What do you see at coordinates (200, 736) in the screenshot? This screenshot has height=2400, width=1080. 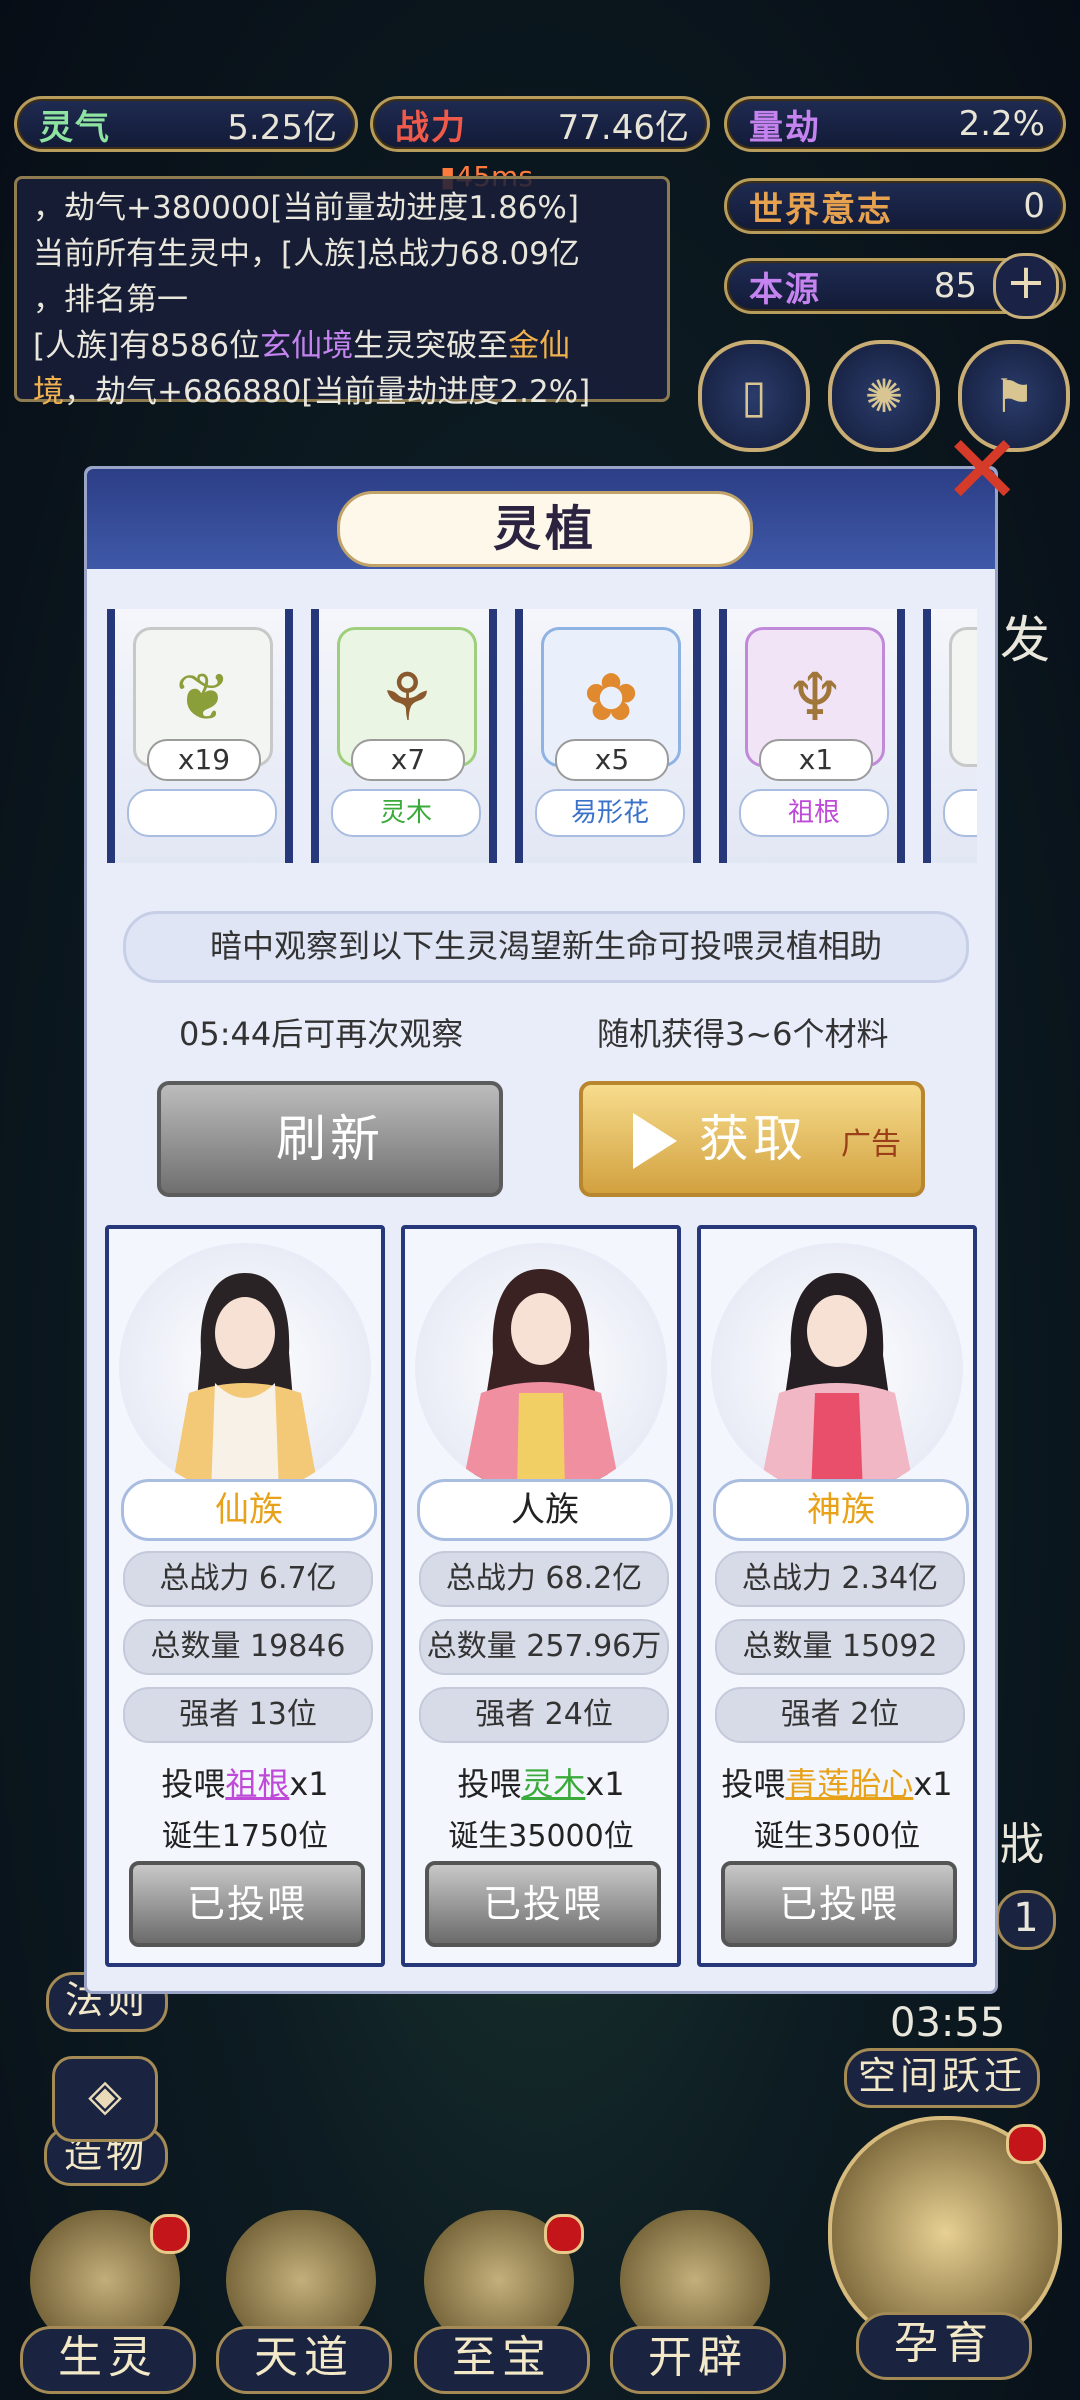 I see `plant-item: ❦ x19 芥草` at bounding box center [200, 736].